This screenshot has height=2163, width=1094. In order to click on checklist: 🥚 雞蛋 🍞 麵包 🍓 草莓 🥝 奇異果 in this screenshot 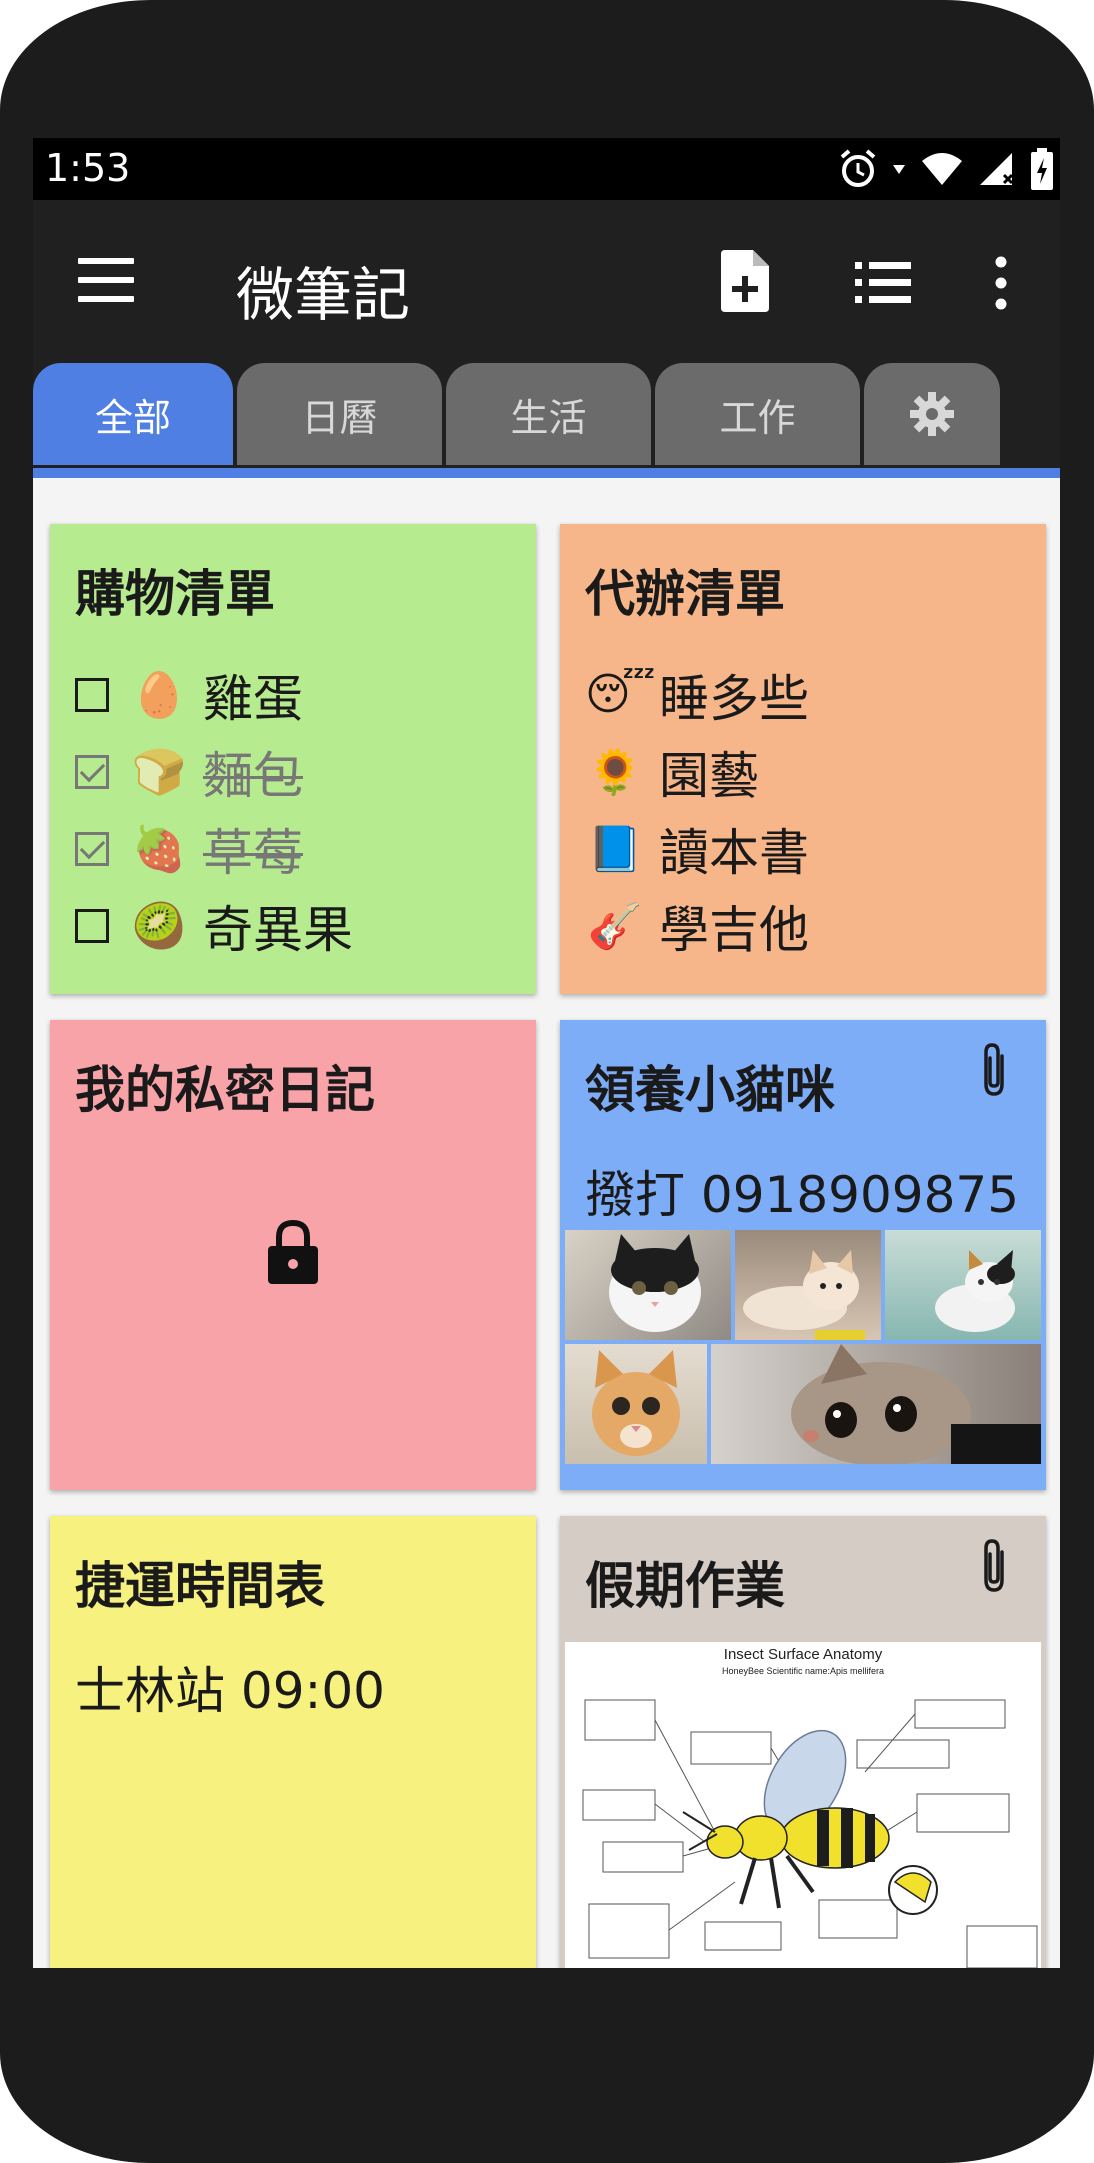, I will do `click(300, 810)`.